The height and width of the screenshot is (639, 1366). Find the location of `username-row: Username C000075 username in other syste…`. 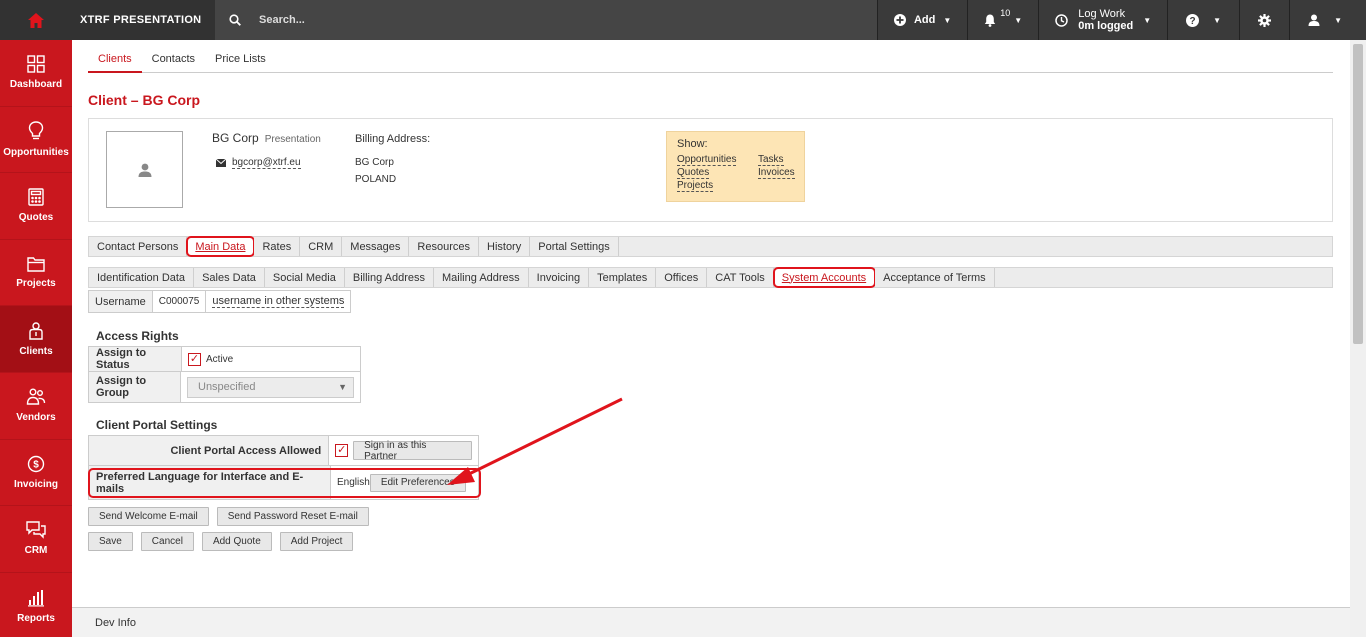

username-row: Username C000075 username in other syste… is located at coordinates (220, 301).